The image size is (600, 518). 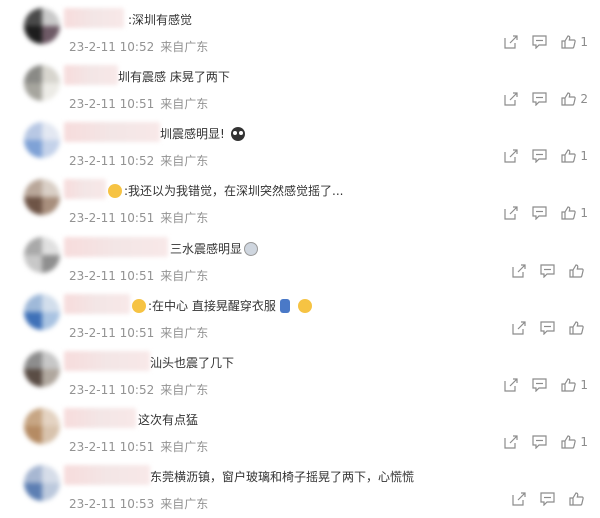 What do you see at coordinates (138, 503) in the screenshot?
I see `comment-meta: 23-2-11 10:53 来自广东` at bounding box center [138, 503].